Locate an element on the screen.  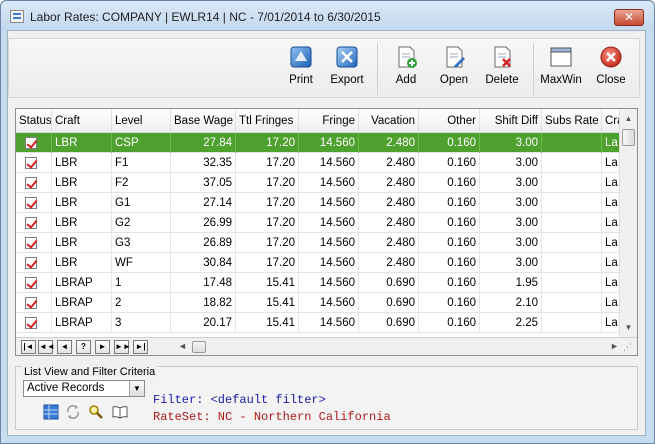
col-header-base-wage: Base Wage is located at coordinates (203, 120).